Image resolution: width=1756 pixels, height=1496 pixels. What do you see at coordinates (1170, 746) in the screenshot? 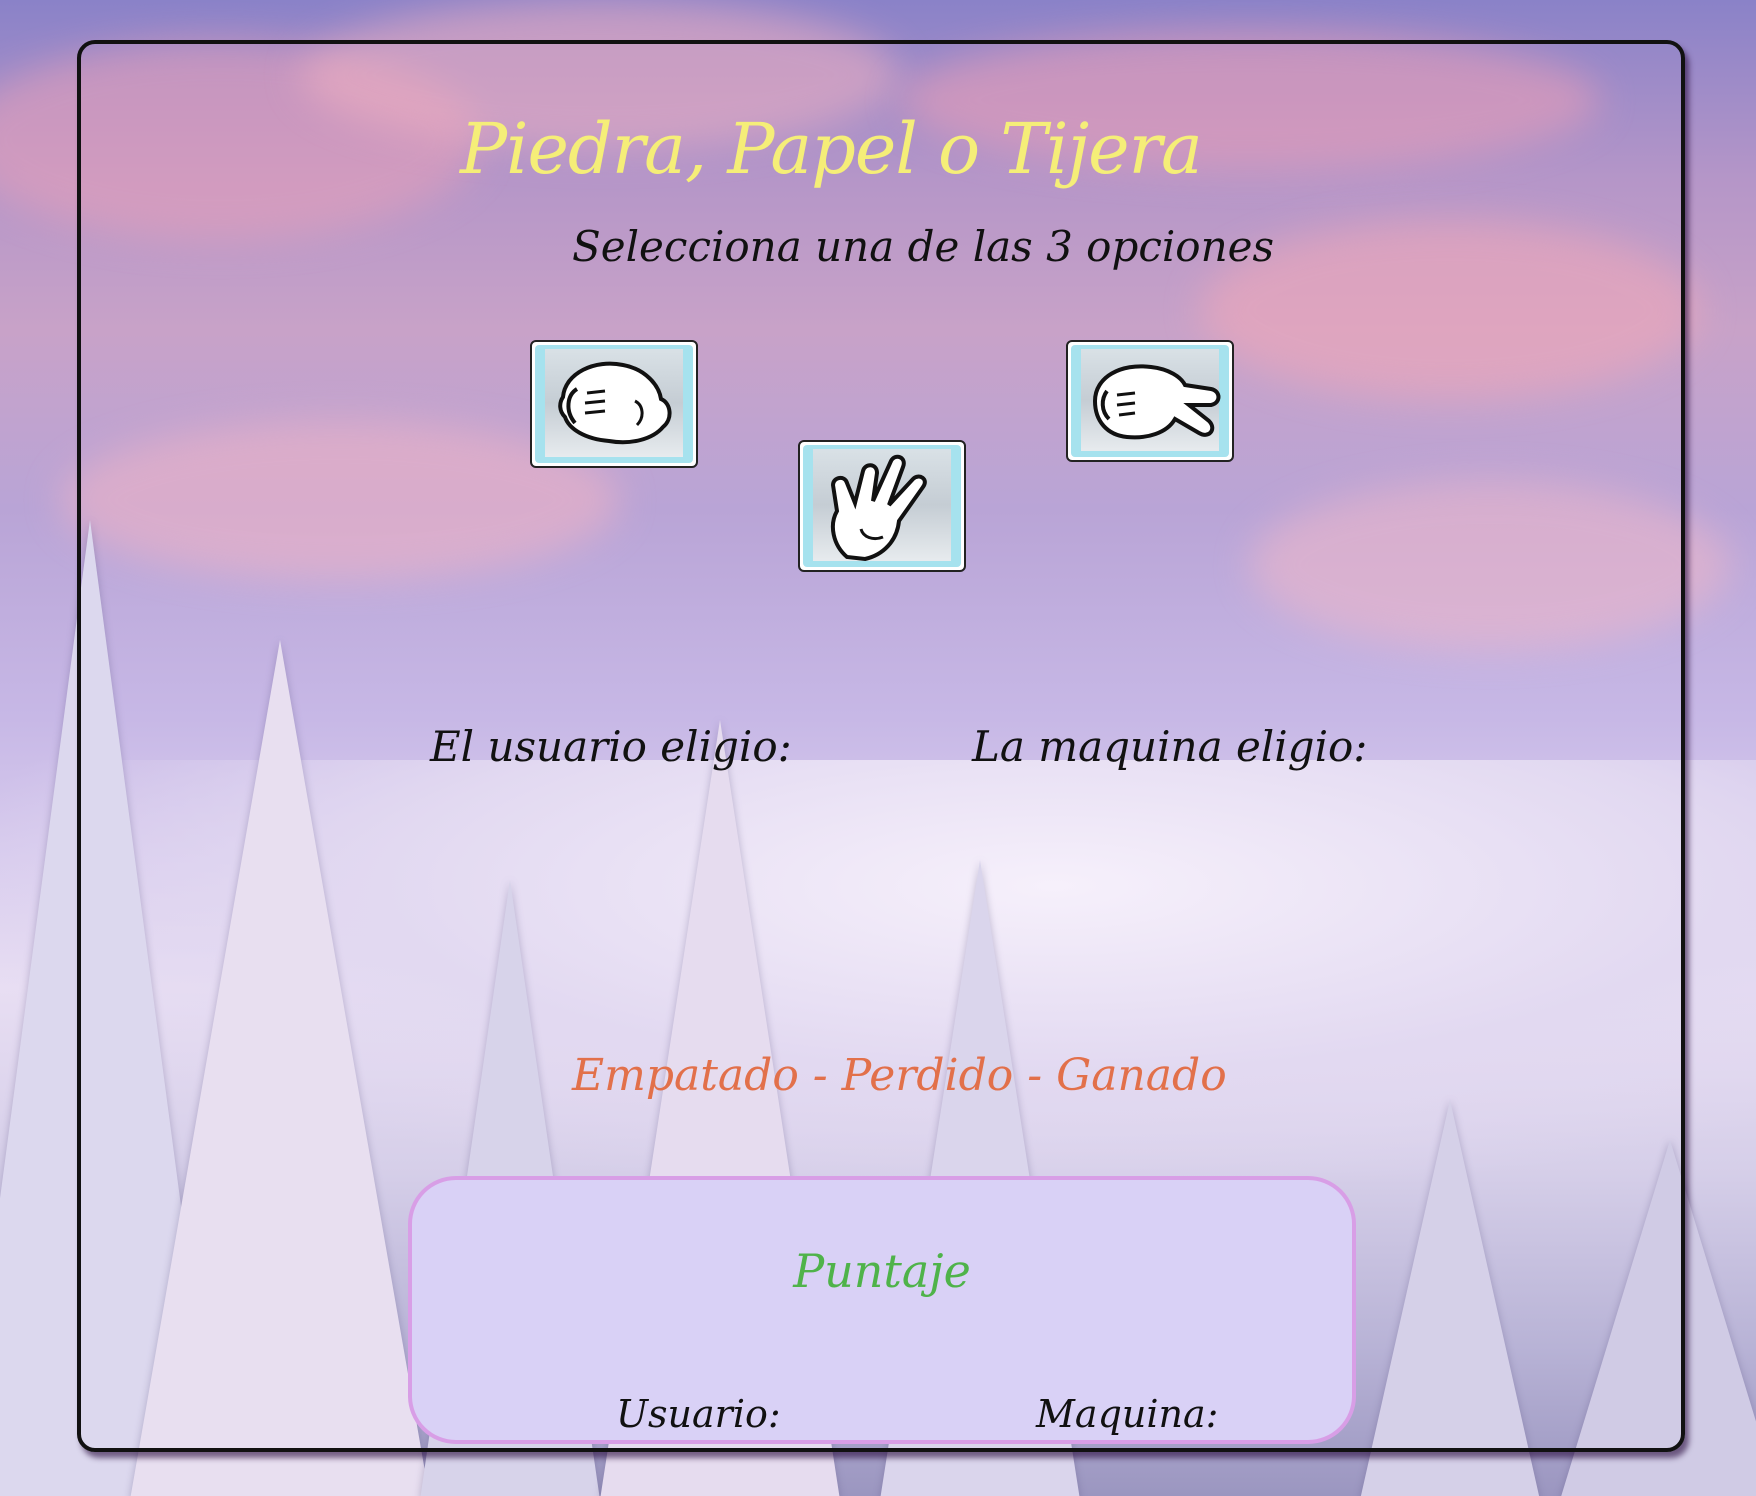
I see `machine-choice-label: La maquina eligio:` at bounding box center [1170, 746].